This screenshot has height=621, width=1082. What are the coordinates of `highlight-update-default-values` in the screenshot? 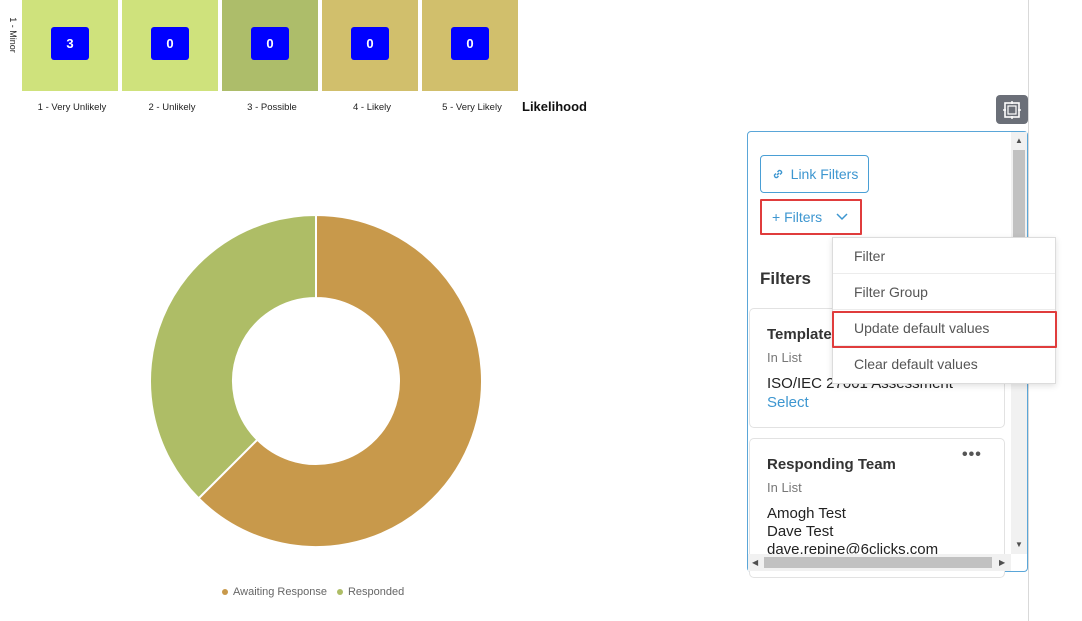 It's located at (944, 329).